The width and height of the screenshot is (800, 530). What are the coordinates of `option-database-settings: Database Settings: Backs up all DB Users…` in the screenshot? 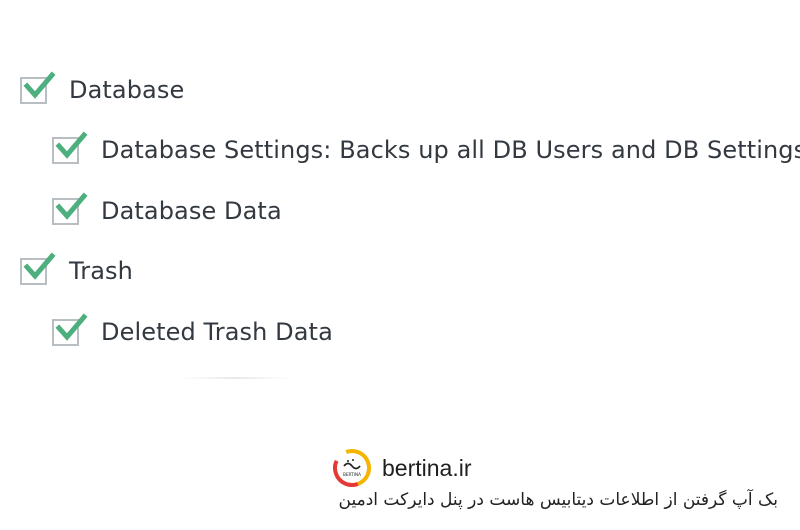 It's located at (426, 150).